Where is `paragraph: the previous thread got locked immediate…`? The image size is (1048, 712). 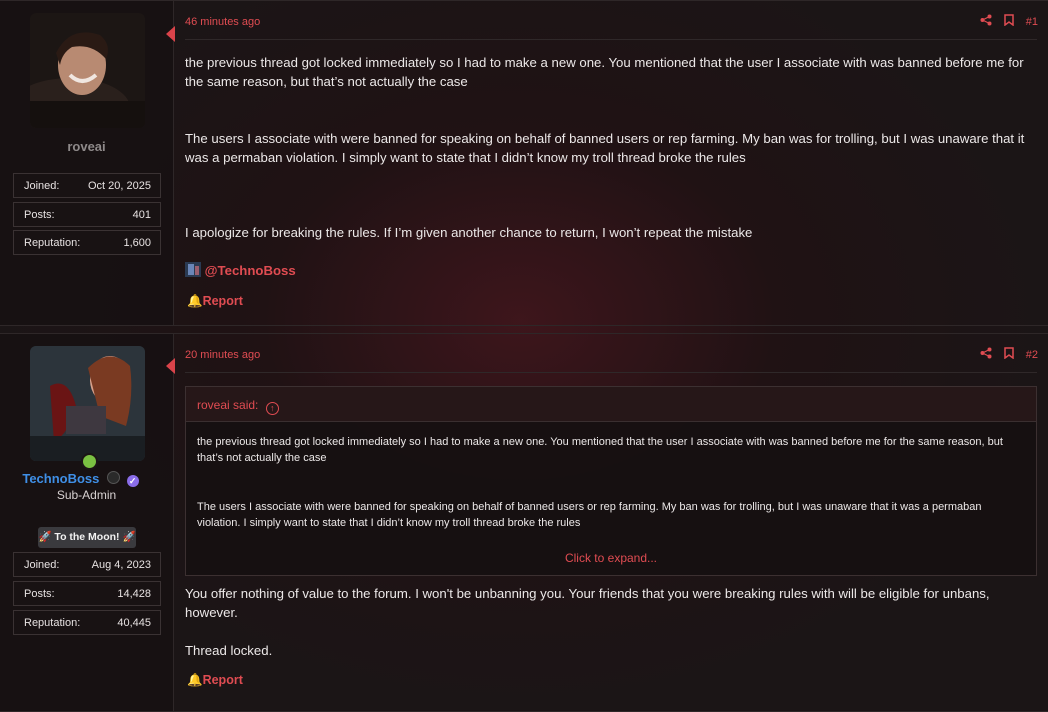
paragraph: the previous thread got locked immediate… is located at coordinates (604, 72).